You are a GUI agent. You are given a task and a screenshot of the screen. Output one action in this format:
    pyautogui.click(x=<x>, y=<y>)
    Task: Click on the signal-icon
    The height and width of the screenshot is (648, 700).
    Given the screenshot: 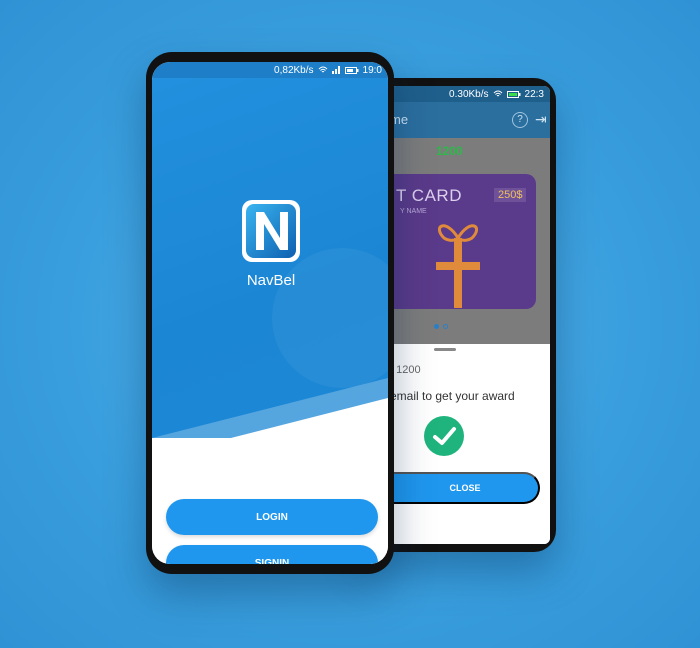 What is the action you would take?
    pyautogui.click(x=335, y=70)
    